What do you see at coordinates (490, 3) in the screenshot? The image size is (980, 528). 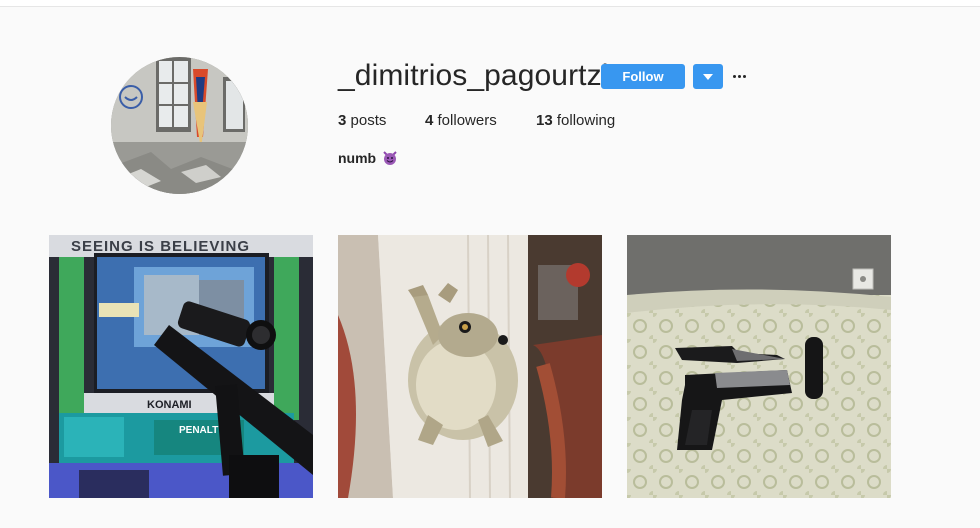 I see `top-nav-border` at bounding box center [490, 3].